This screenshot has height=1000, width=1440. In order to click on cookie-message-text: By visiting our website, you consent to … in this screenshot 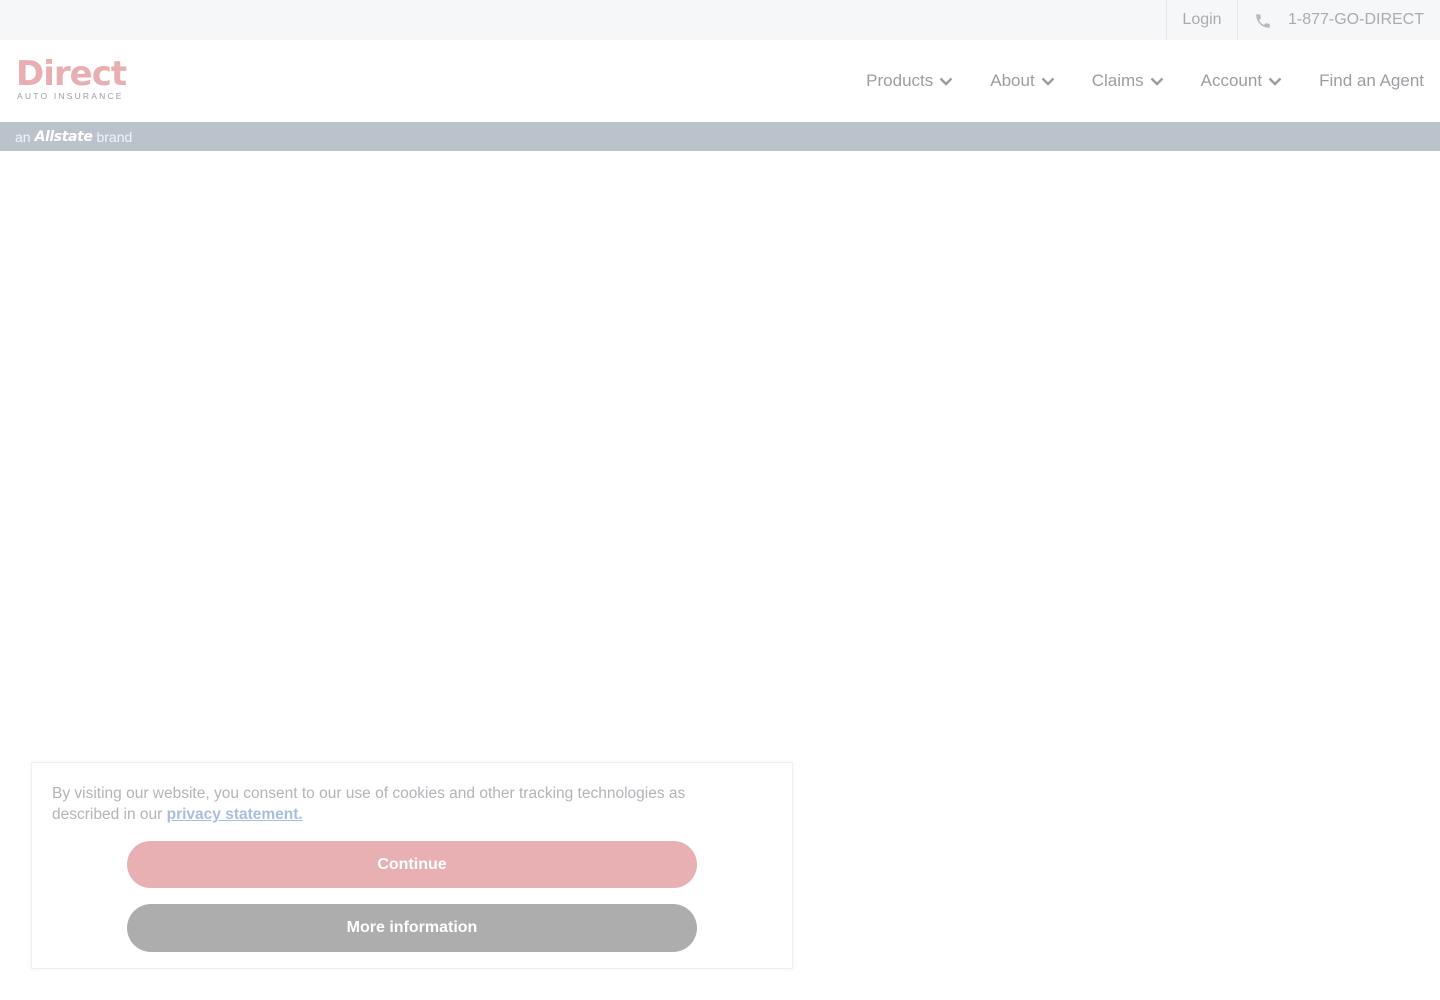, I will do `click(369, 804)`.